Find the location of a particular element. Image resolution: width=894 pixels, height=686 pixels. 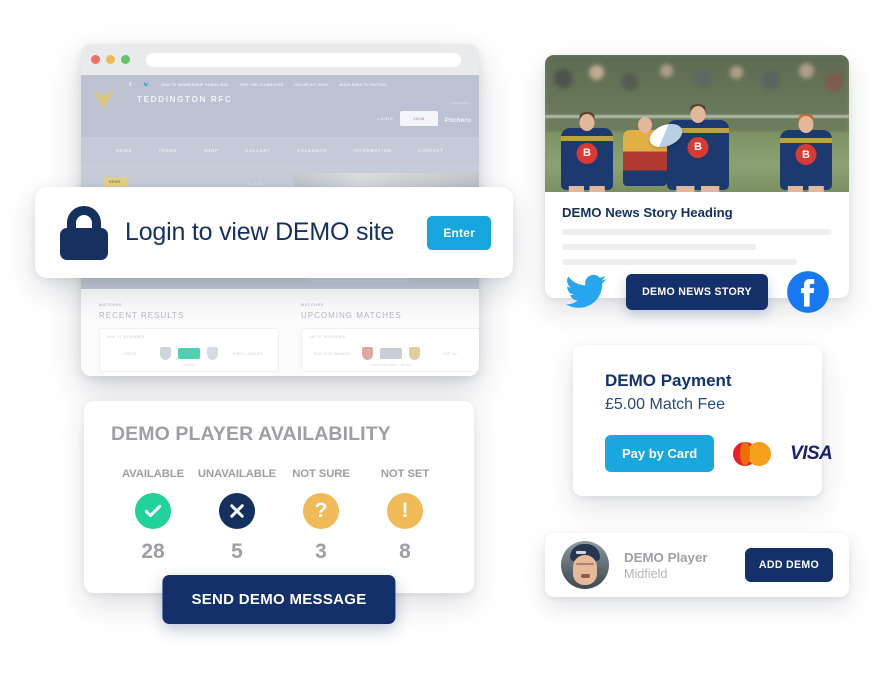

recent-results-title: RECENT RESULTS is located at coordinates (142, 315).